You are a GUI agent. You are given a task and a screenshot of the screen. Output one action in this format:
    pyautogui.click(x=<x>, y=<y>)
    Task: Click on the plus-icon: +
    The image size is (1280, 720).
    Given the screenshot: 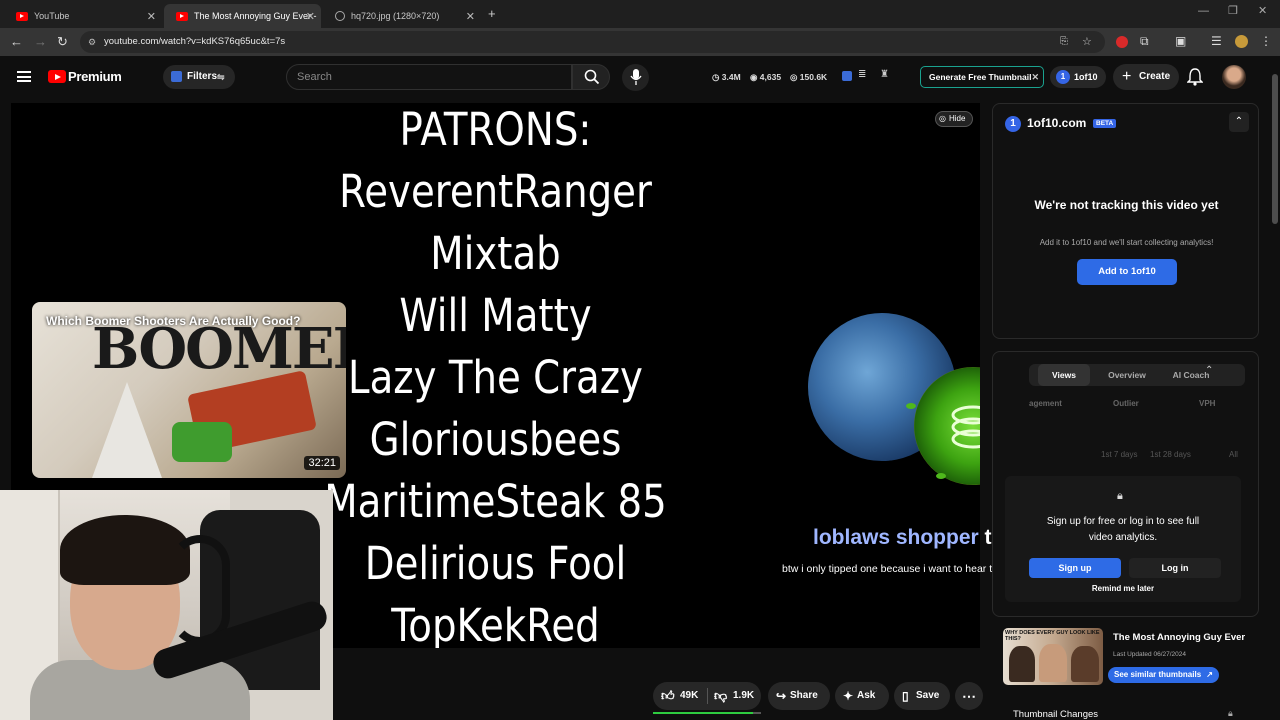 What is the action you would take?
    pyautogui.click(x=1127, y=76)
    